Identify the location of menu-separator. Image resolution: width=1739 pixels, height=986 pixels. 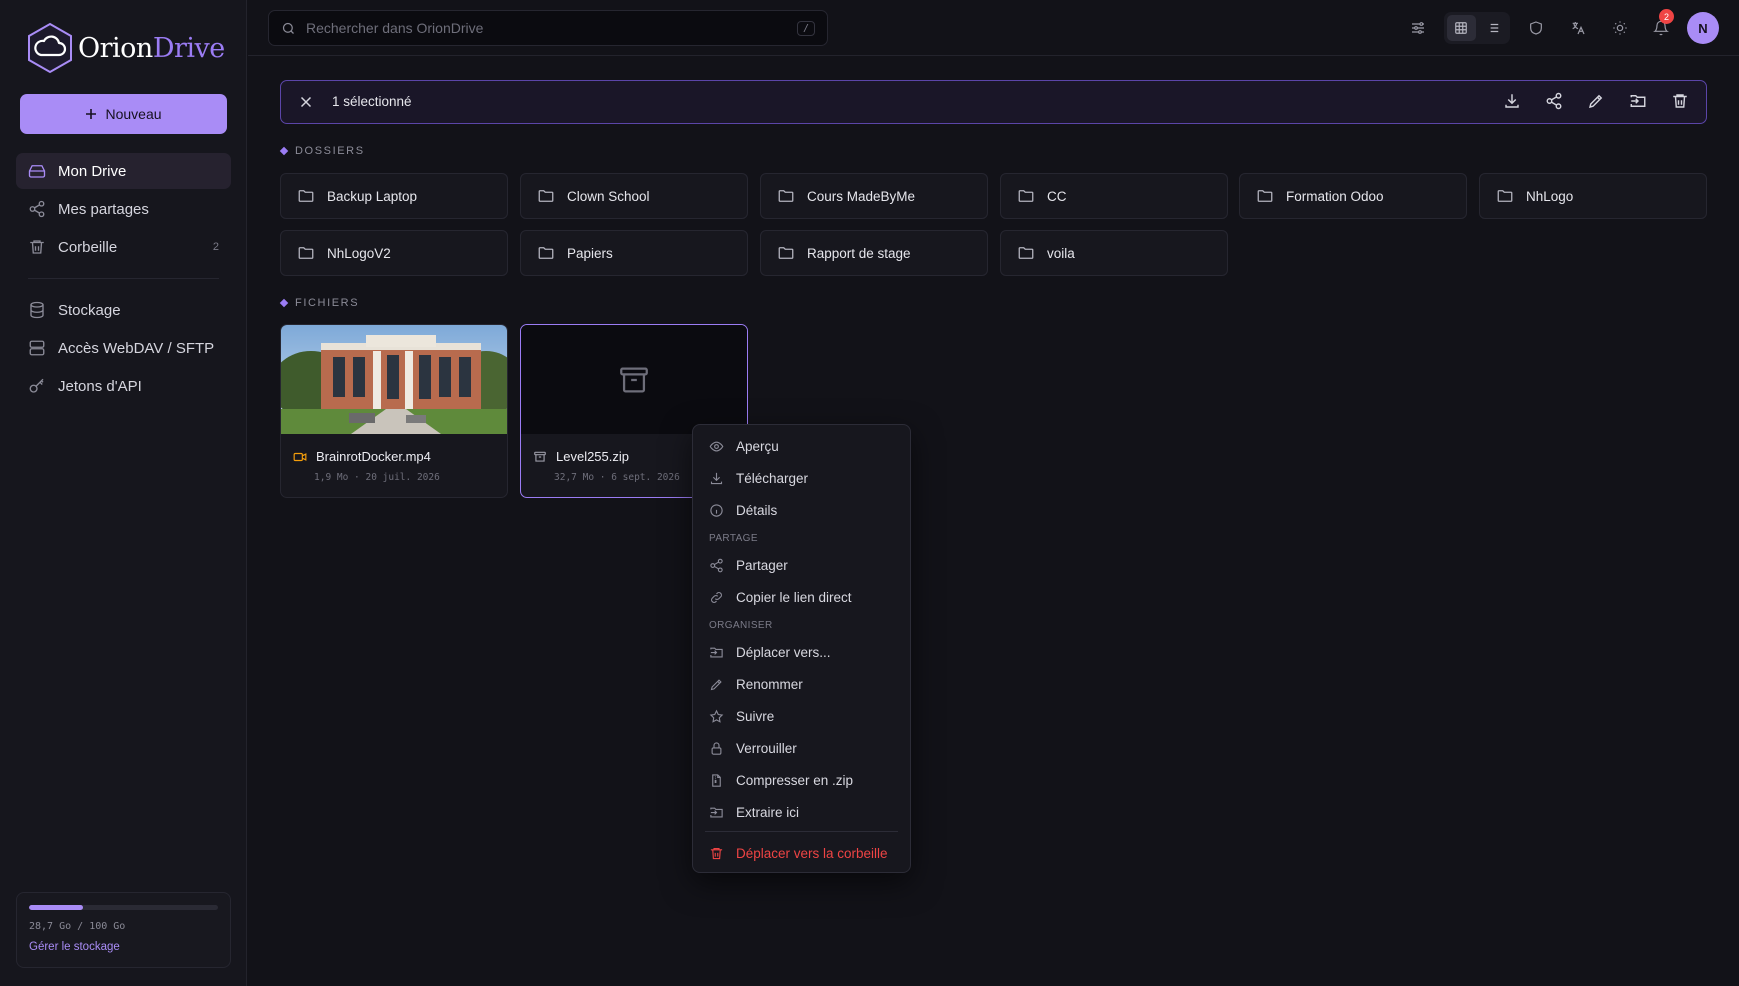
(801, 831).